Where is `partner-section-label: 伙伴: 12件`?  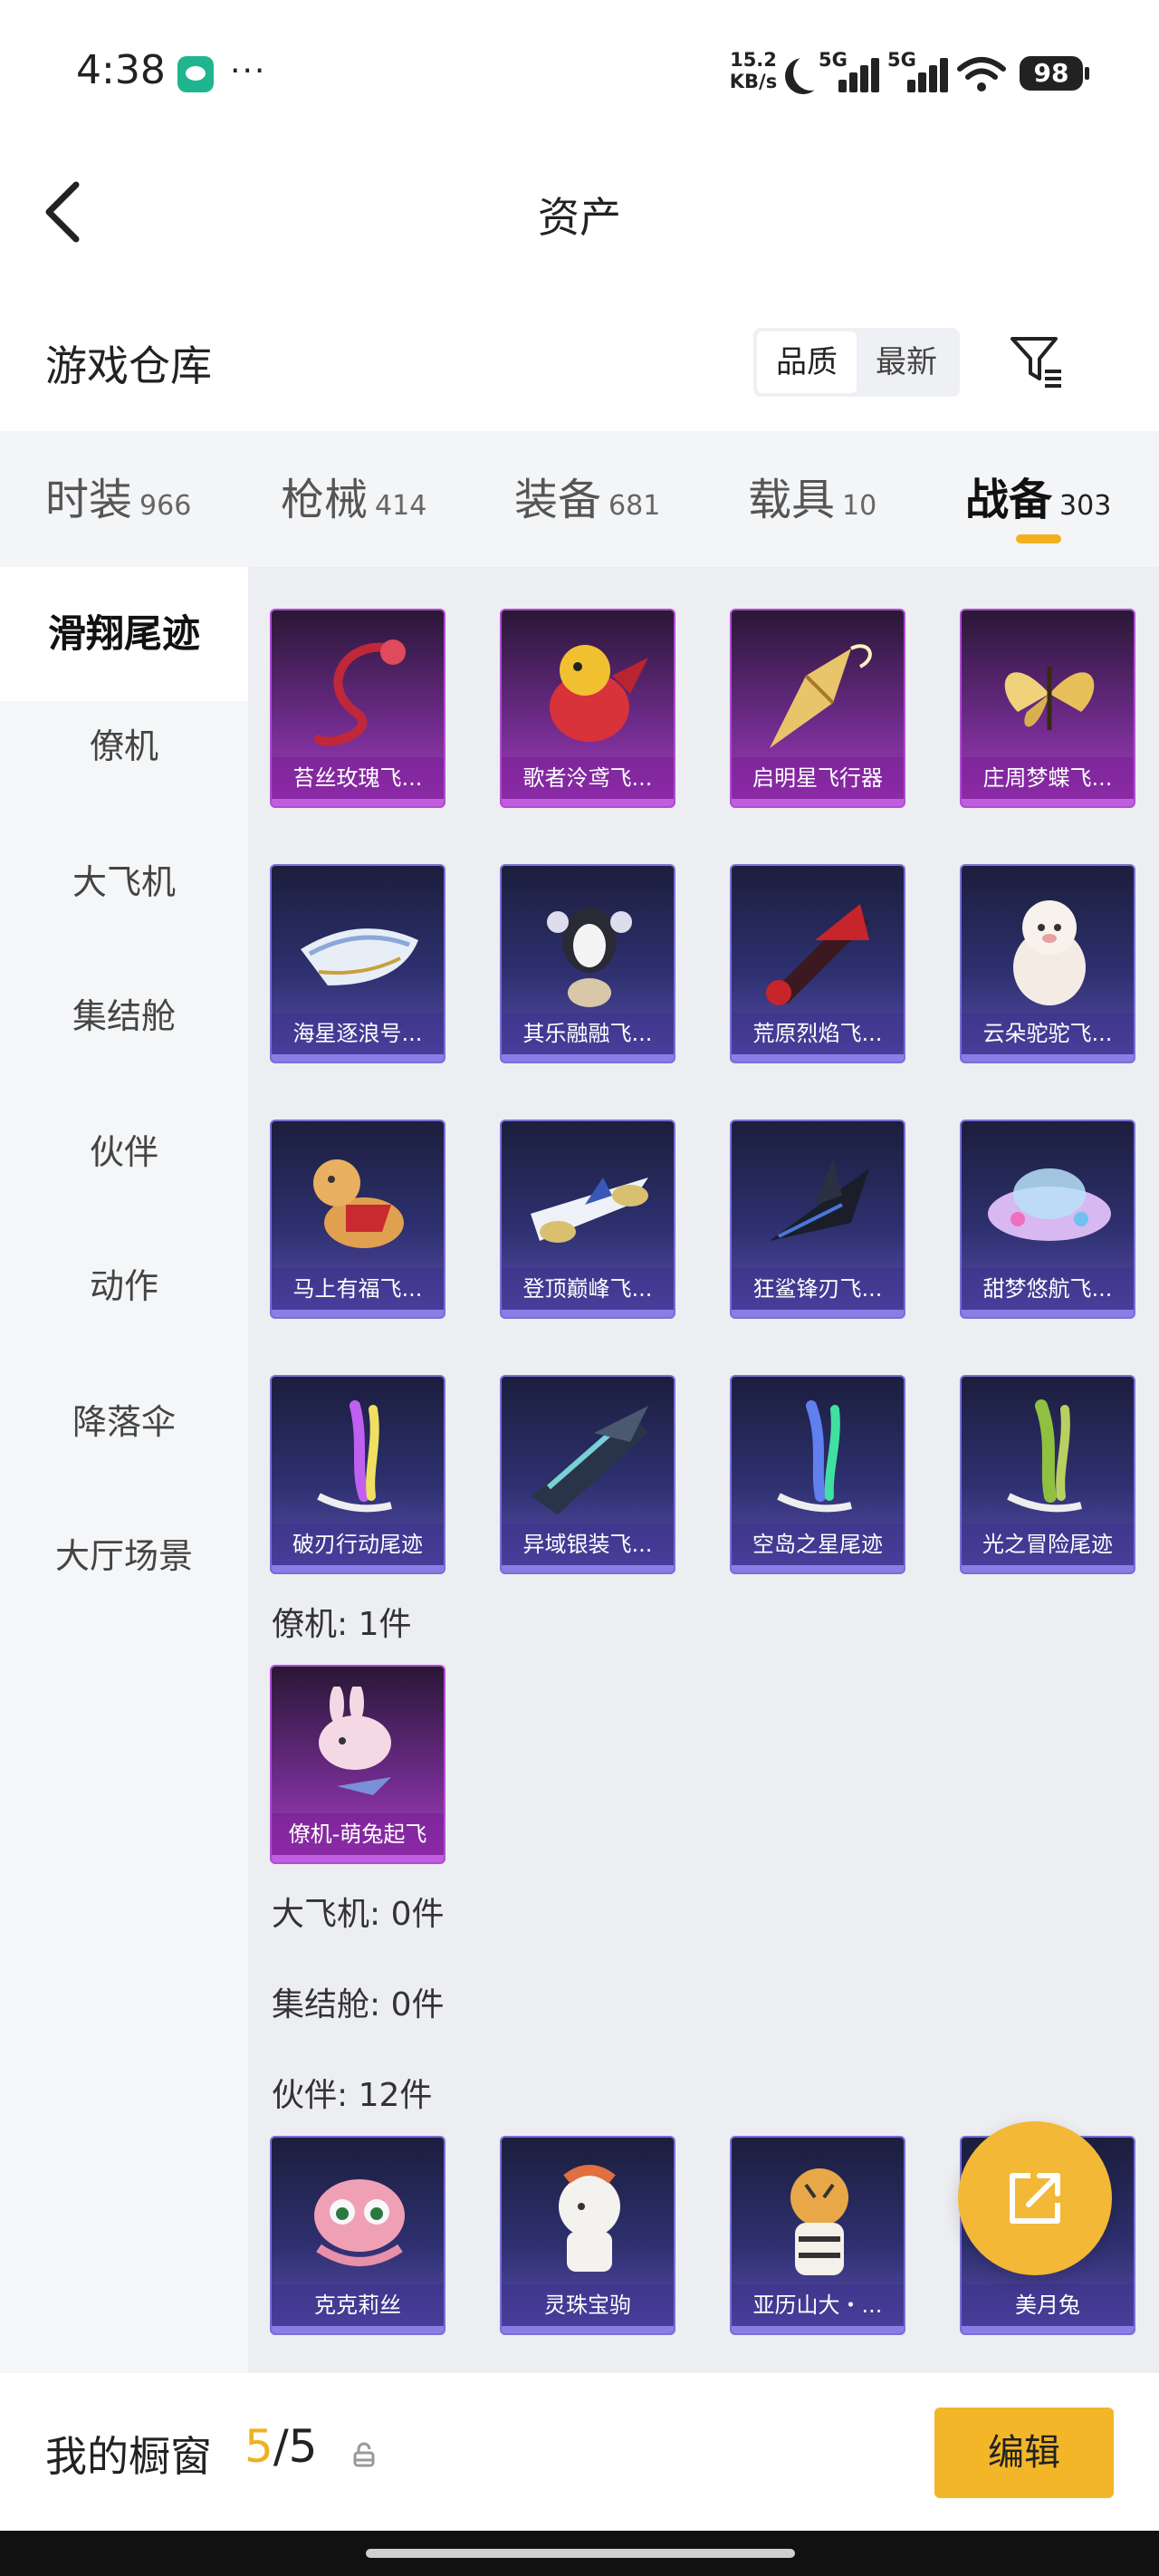 partner-section-label: 伙伴: 12件 is located at coordinates (352, 2095).